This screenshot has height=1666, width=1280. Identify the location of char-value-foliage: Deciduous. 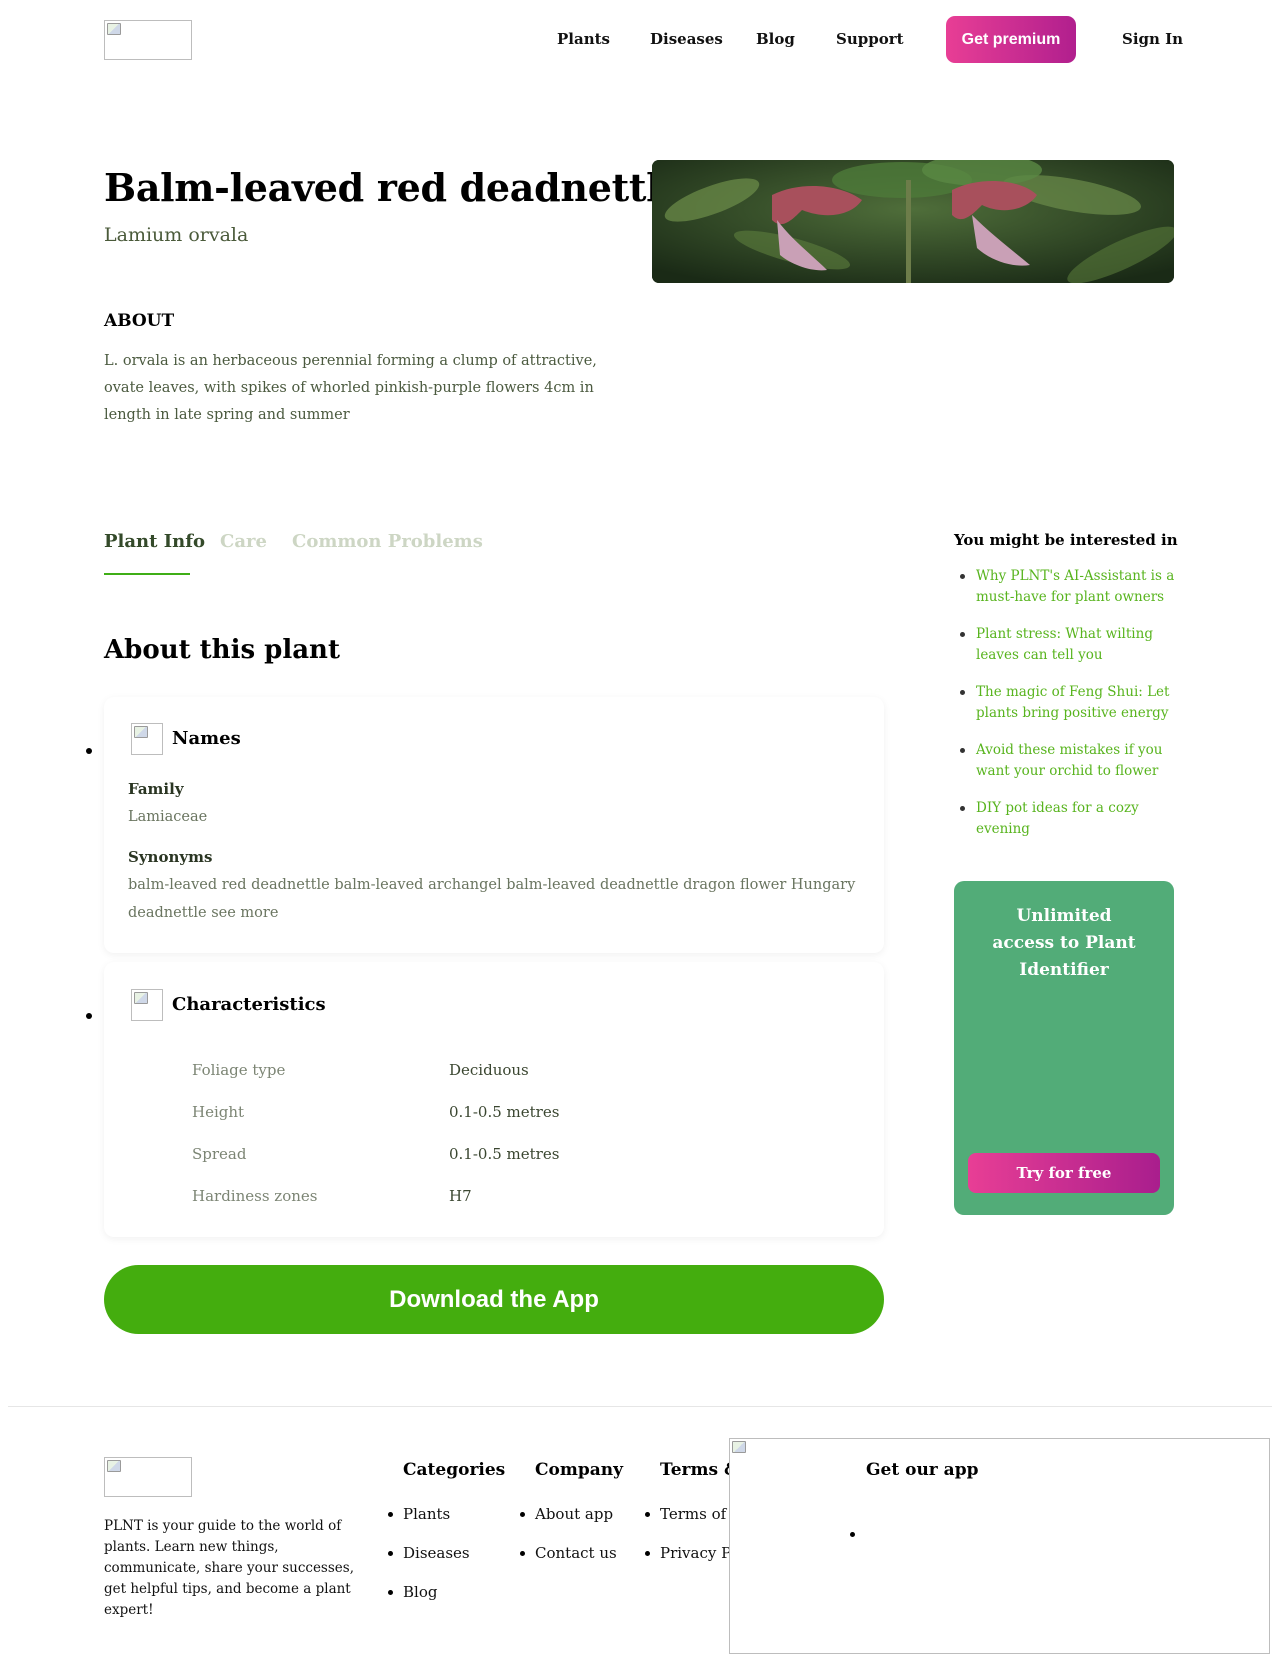
(489, 1070).